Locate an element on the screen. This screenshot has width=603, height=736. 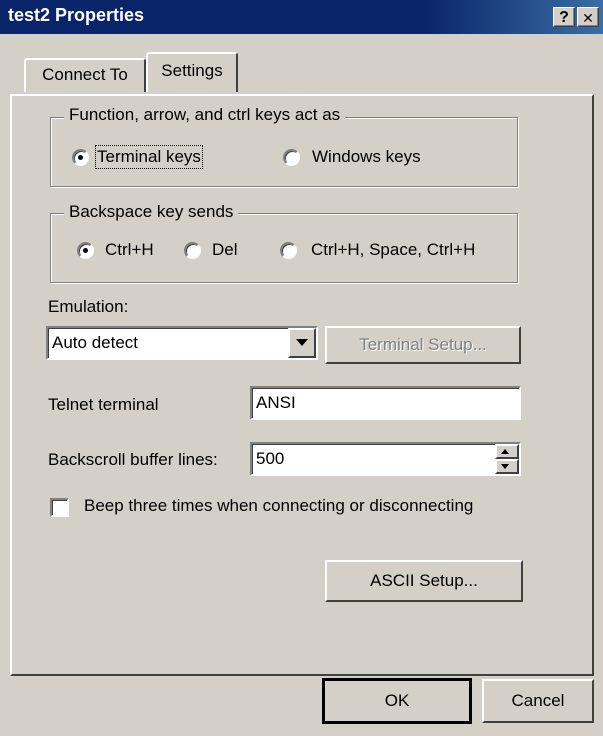
emulation-label: Emulation: is located at coordinates (88, 306).